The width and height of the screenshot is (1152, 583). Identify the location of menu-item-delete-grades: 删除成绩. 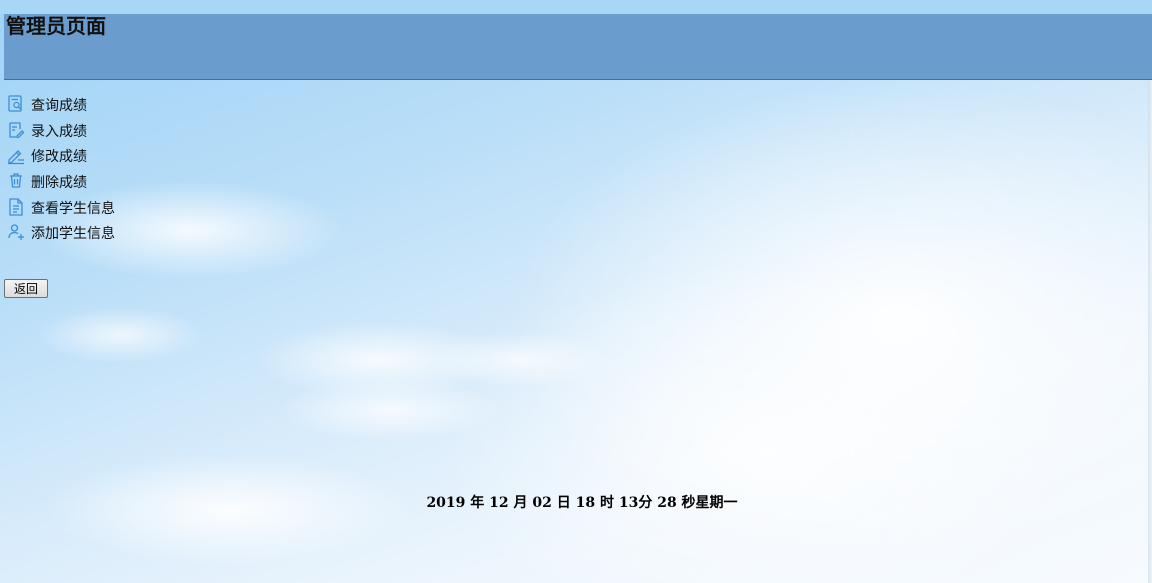
(60, 181).